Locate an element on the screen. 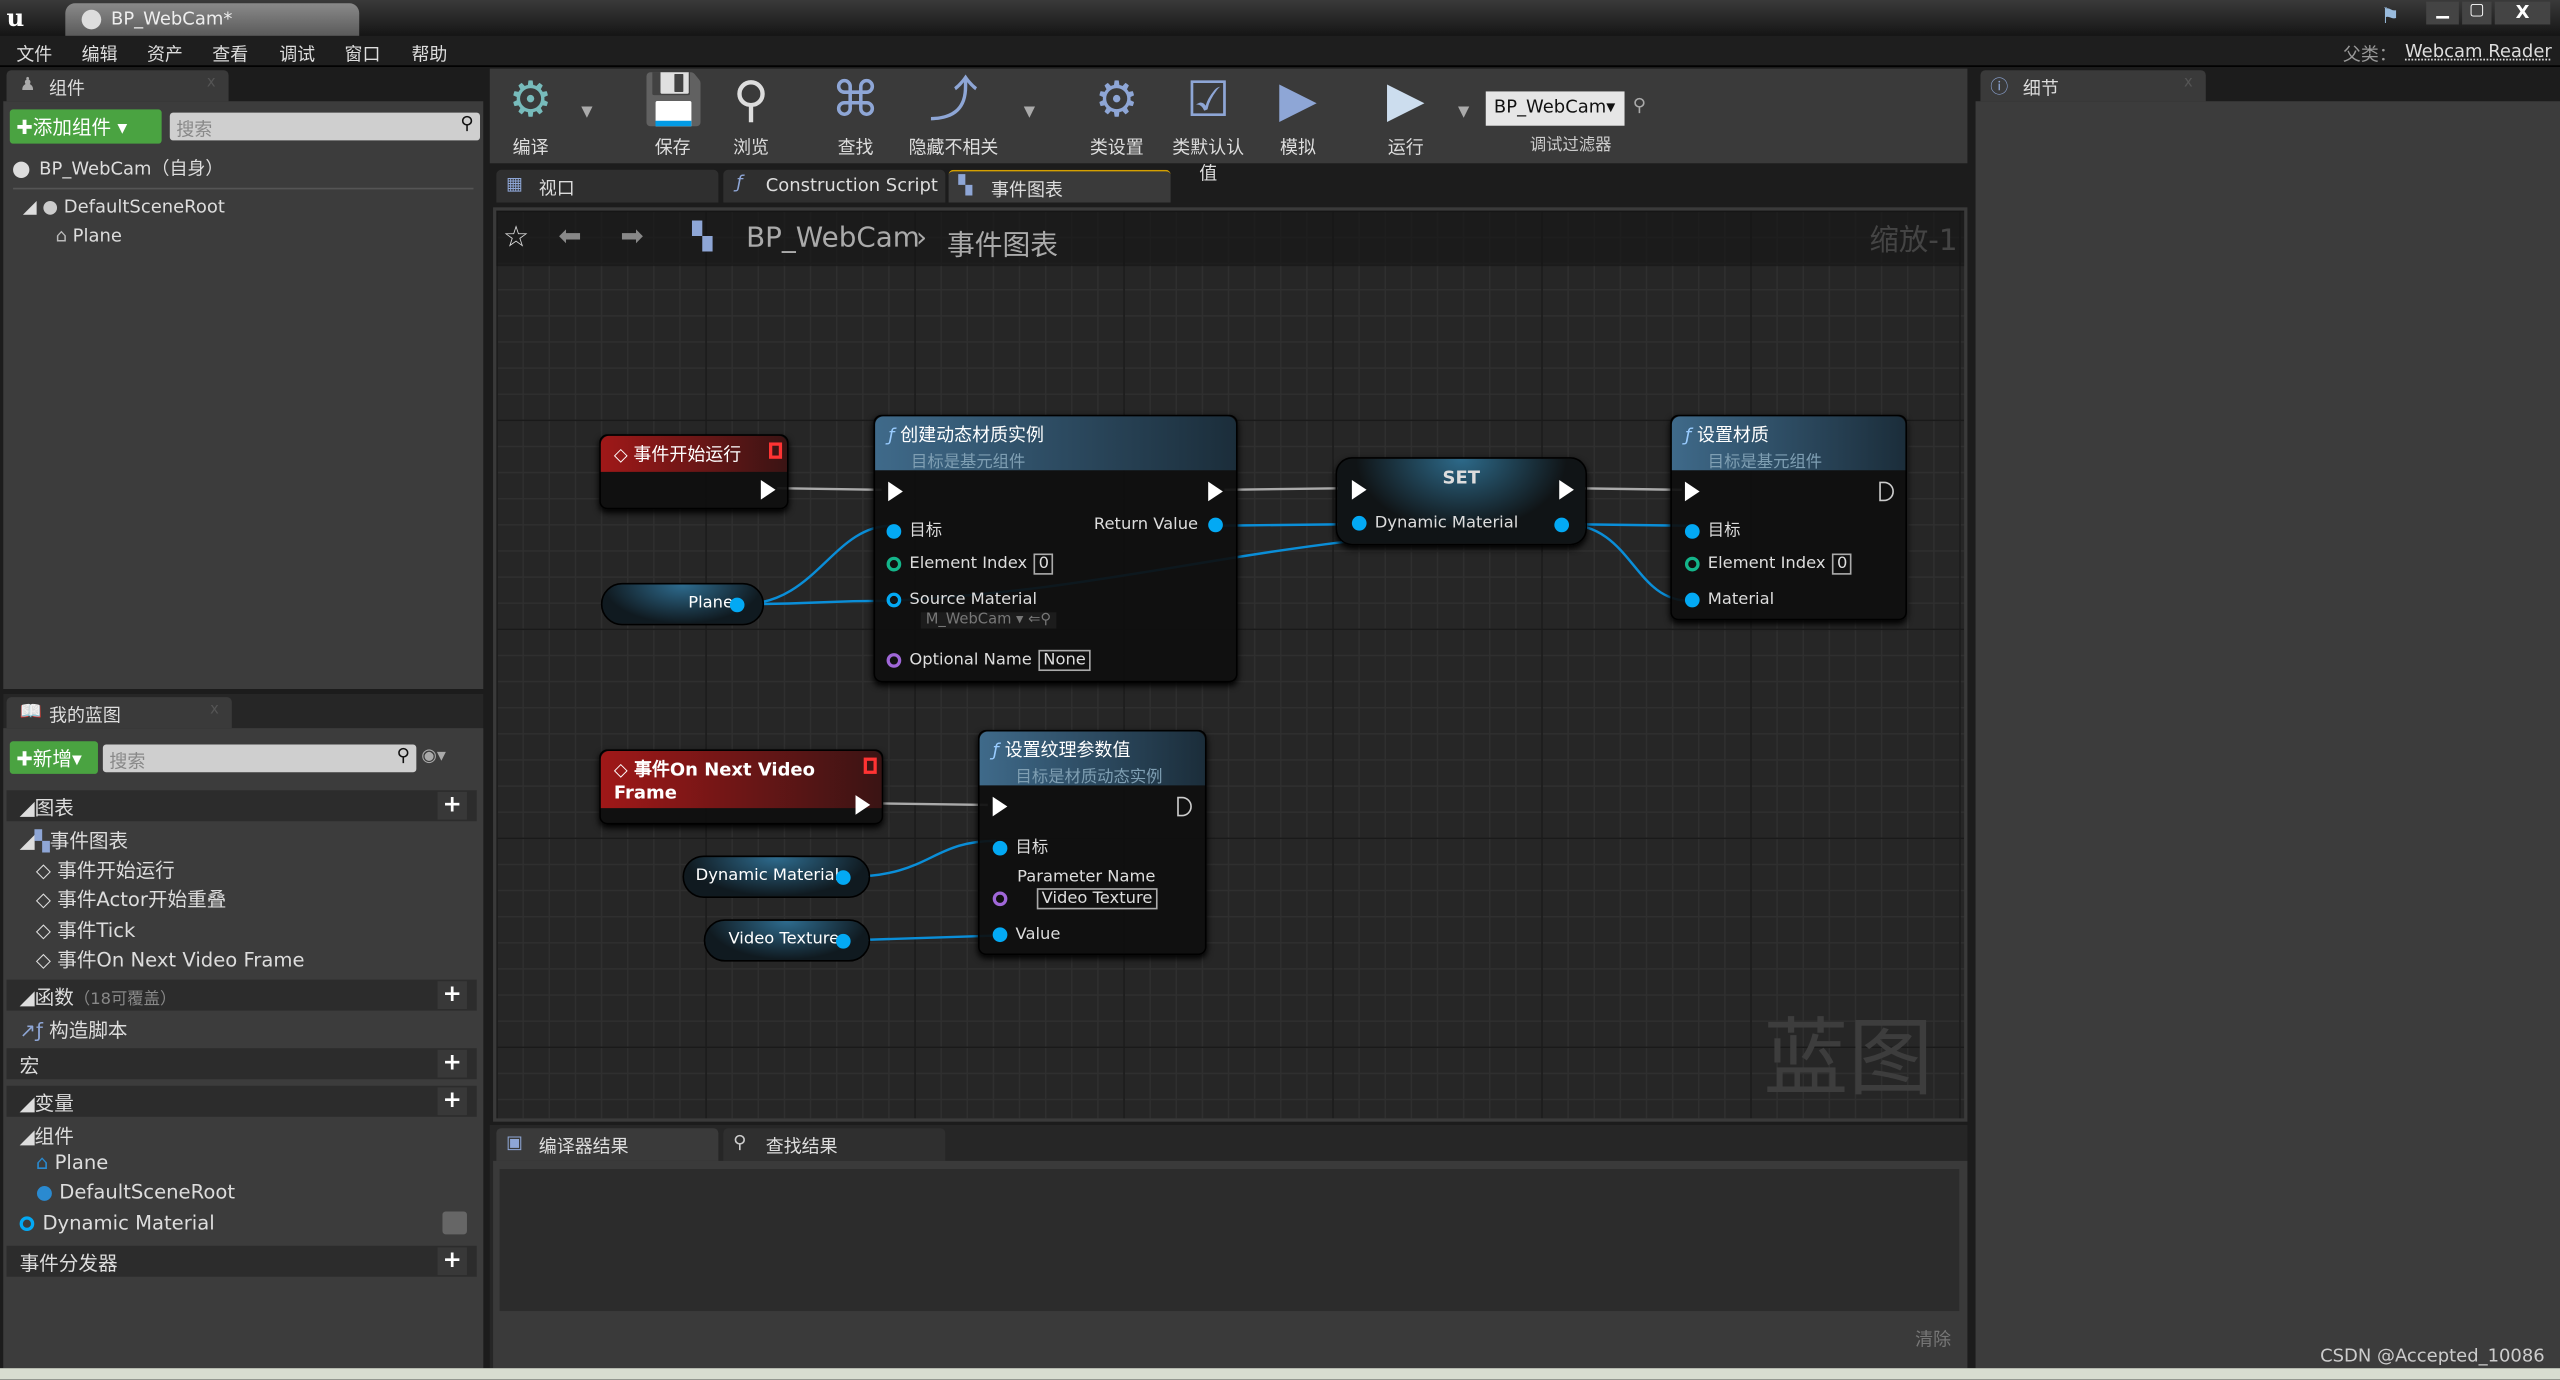  compiler-log is located at coordinates (1229, 1240).